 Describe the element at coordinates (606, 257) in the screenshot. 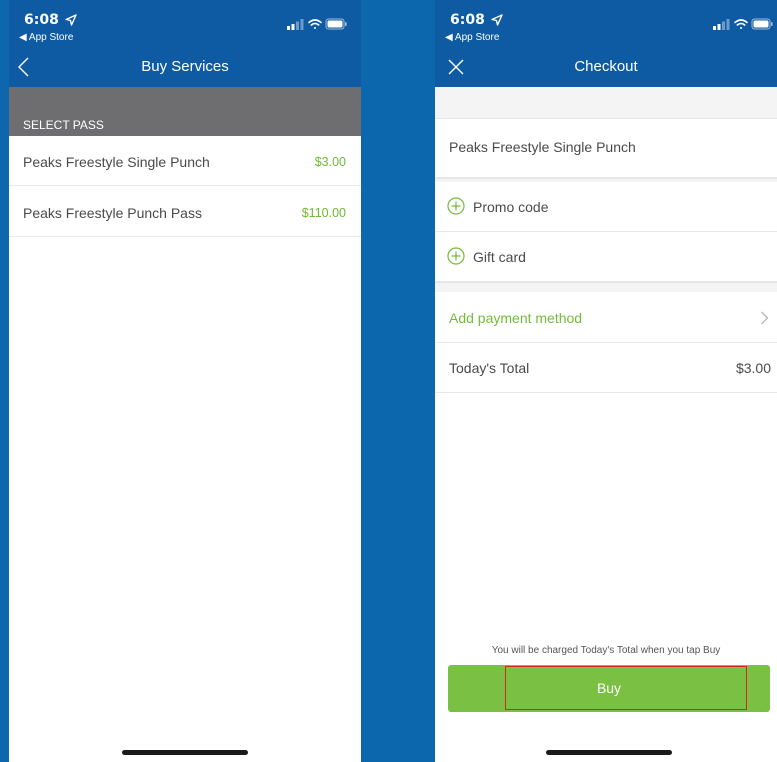

I see `gift-card-row: Gift card` at that location.